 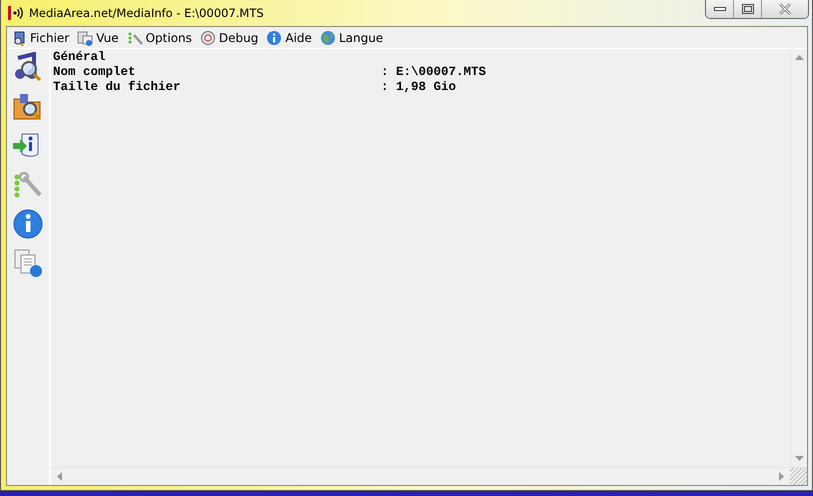 What do you see at coordinates (781, 476) in the screenshot?
I see `scroll-right-icon` at bounding box center [781, 476].